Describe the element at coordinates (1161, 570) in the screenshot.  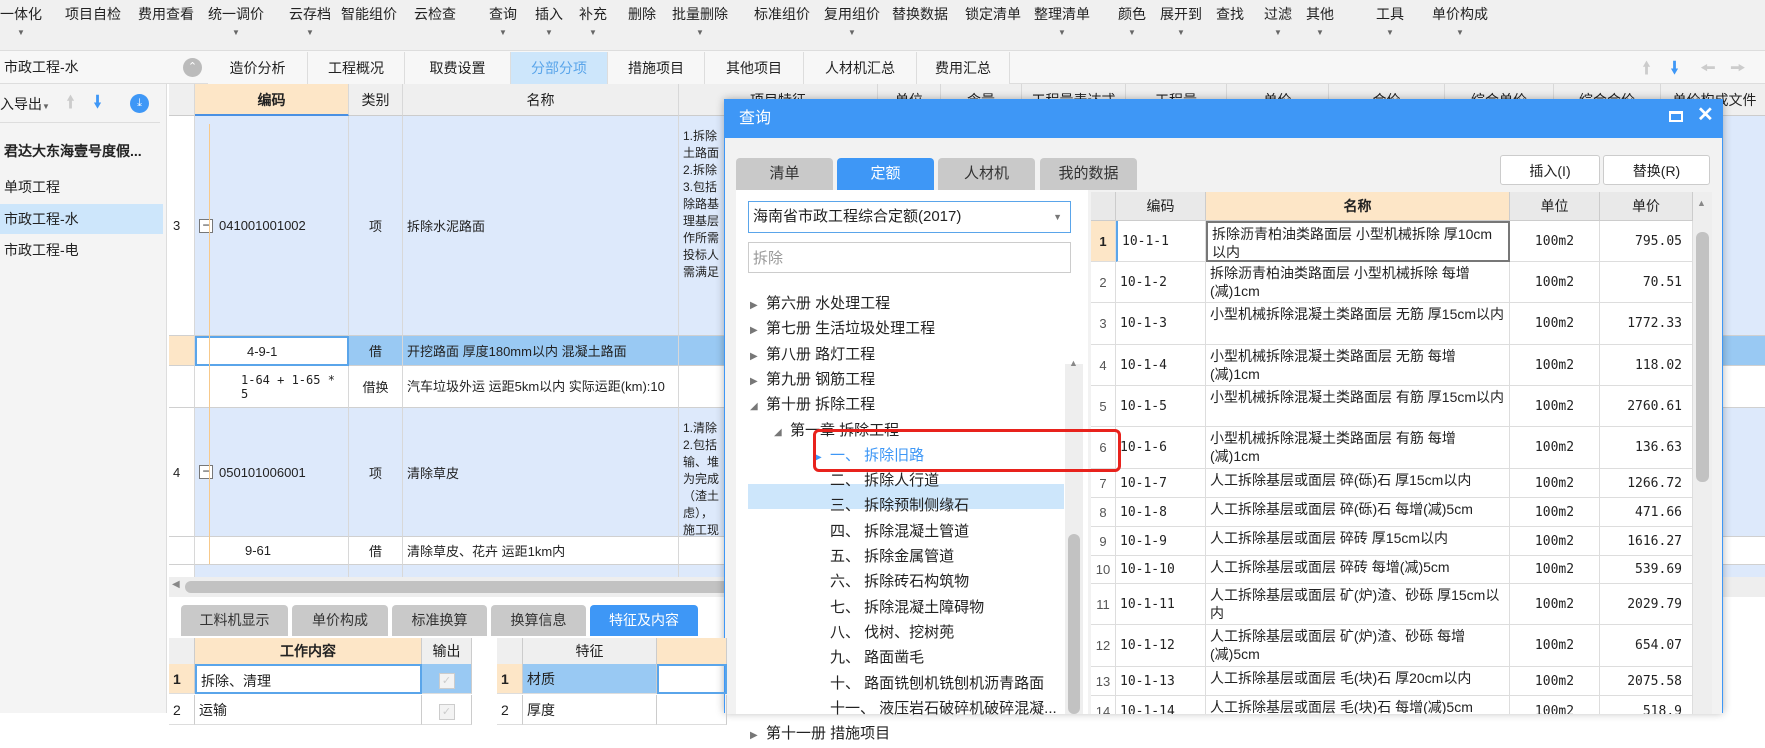
I see `result-cell-code: 10-1-10` at that location.